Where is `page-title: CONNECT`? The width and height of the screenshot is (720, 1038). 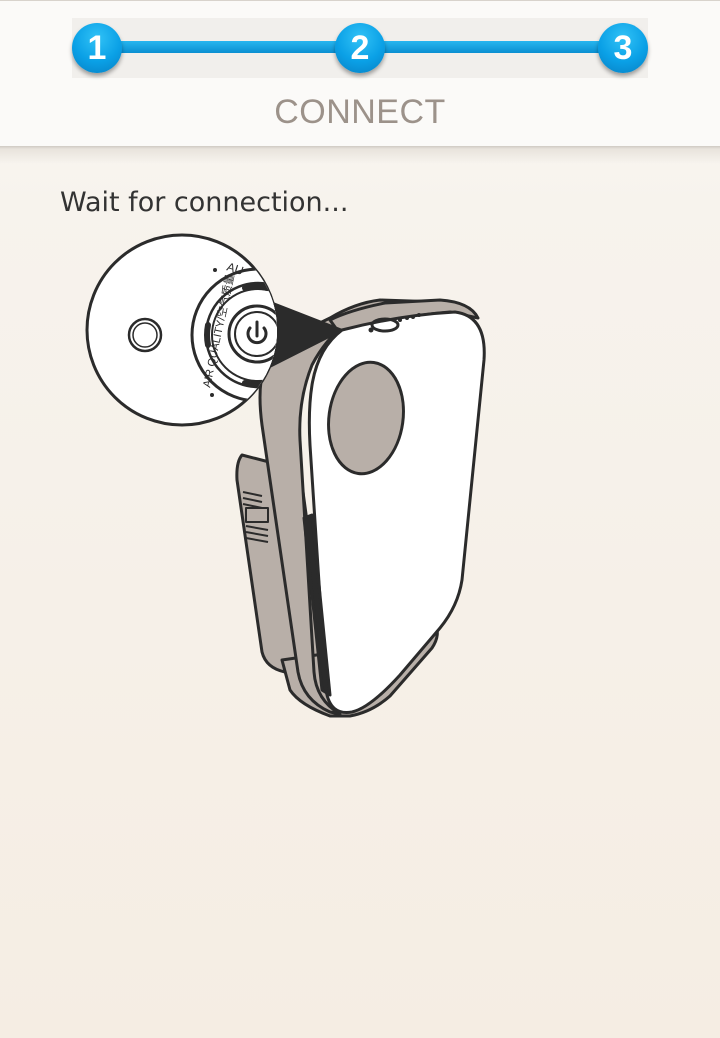 page-title: CONNECT is located at coordinates (360, 112).